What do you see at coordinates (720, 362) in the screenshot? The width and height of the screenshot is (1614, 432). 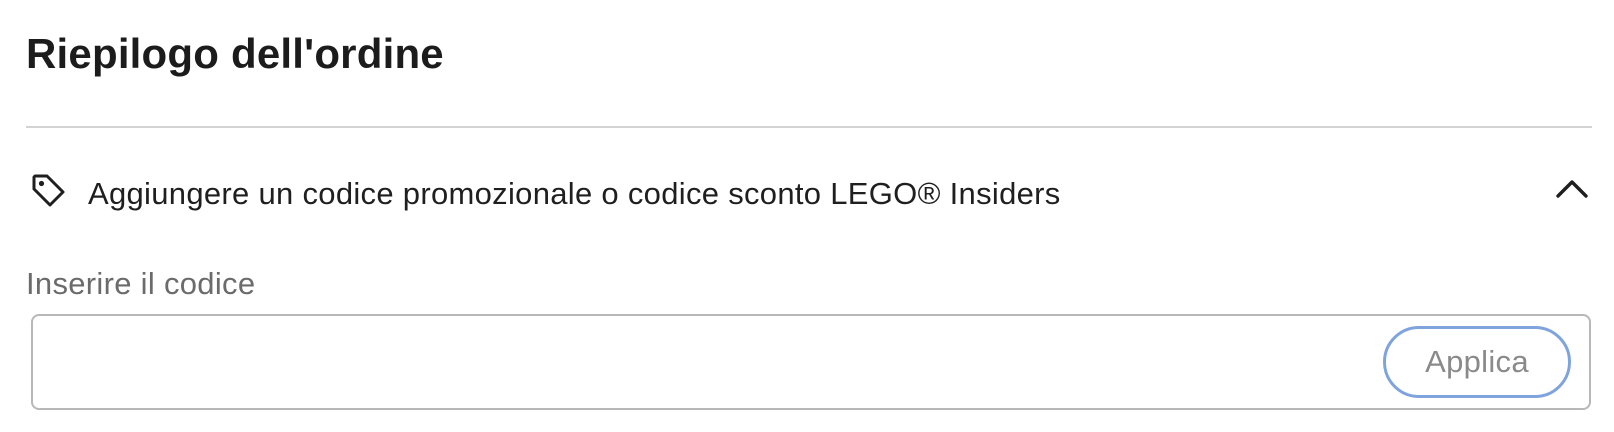 I see `promo-code-input` at bounding box center [720, 362].